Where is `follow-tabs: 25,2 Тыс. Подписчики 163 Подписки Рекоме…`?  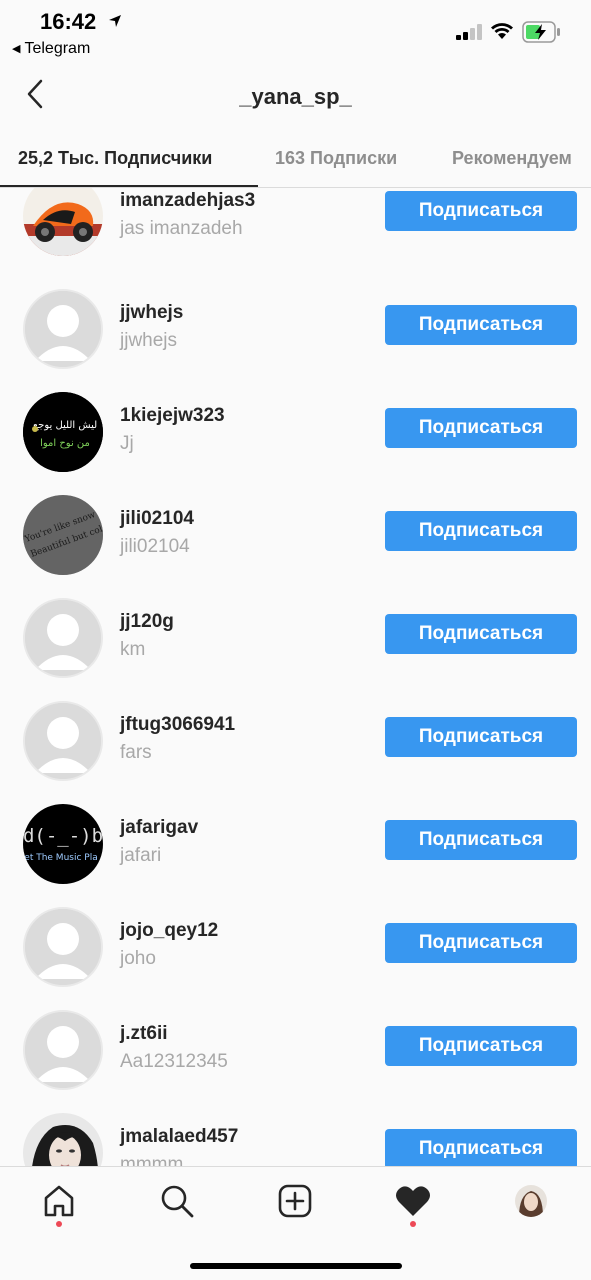
follow-tabs: 25,2 Тыс. Подписчики 163 Подписки Рекоме… is located at coordinates (295, 158).